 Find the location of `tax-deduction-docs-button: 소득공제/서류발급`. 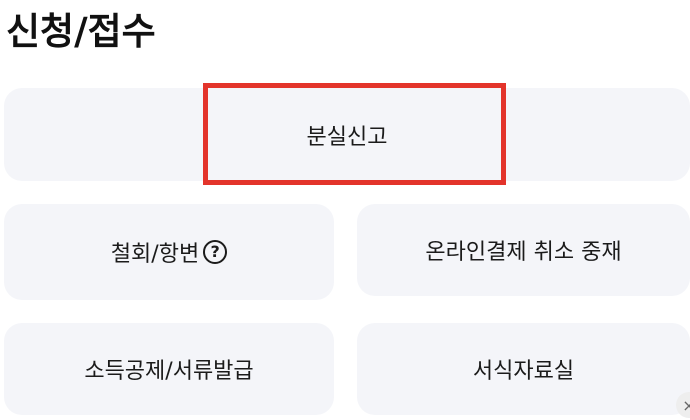

tax-deduction-docs-button: 소득공제/서류발급 is located at coordinates (169, 369).